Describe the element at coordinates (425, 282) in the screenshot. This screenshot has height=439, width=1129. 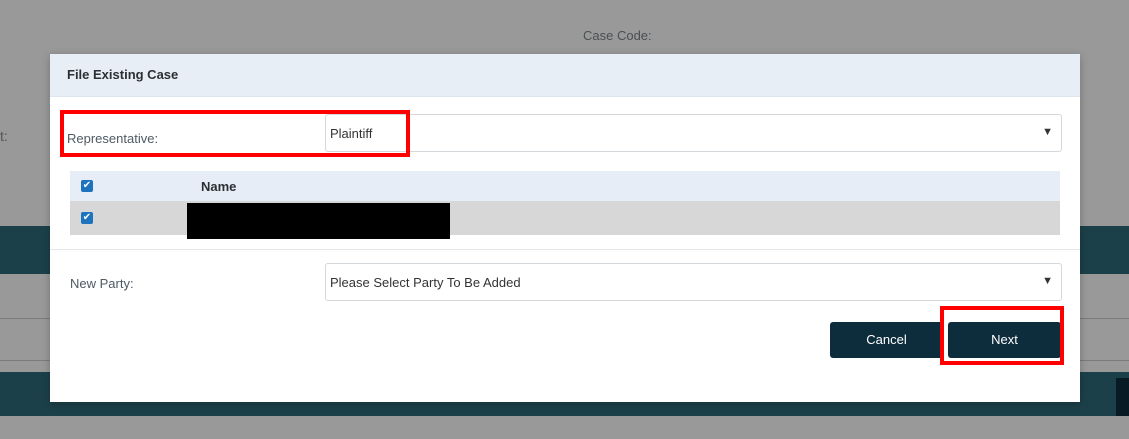
I see `new-party-placeholder: Please Select Party To Be Added` at that location.